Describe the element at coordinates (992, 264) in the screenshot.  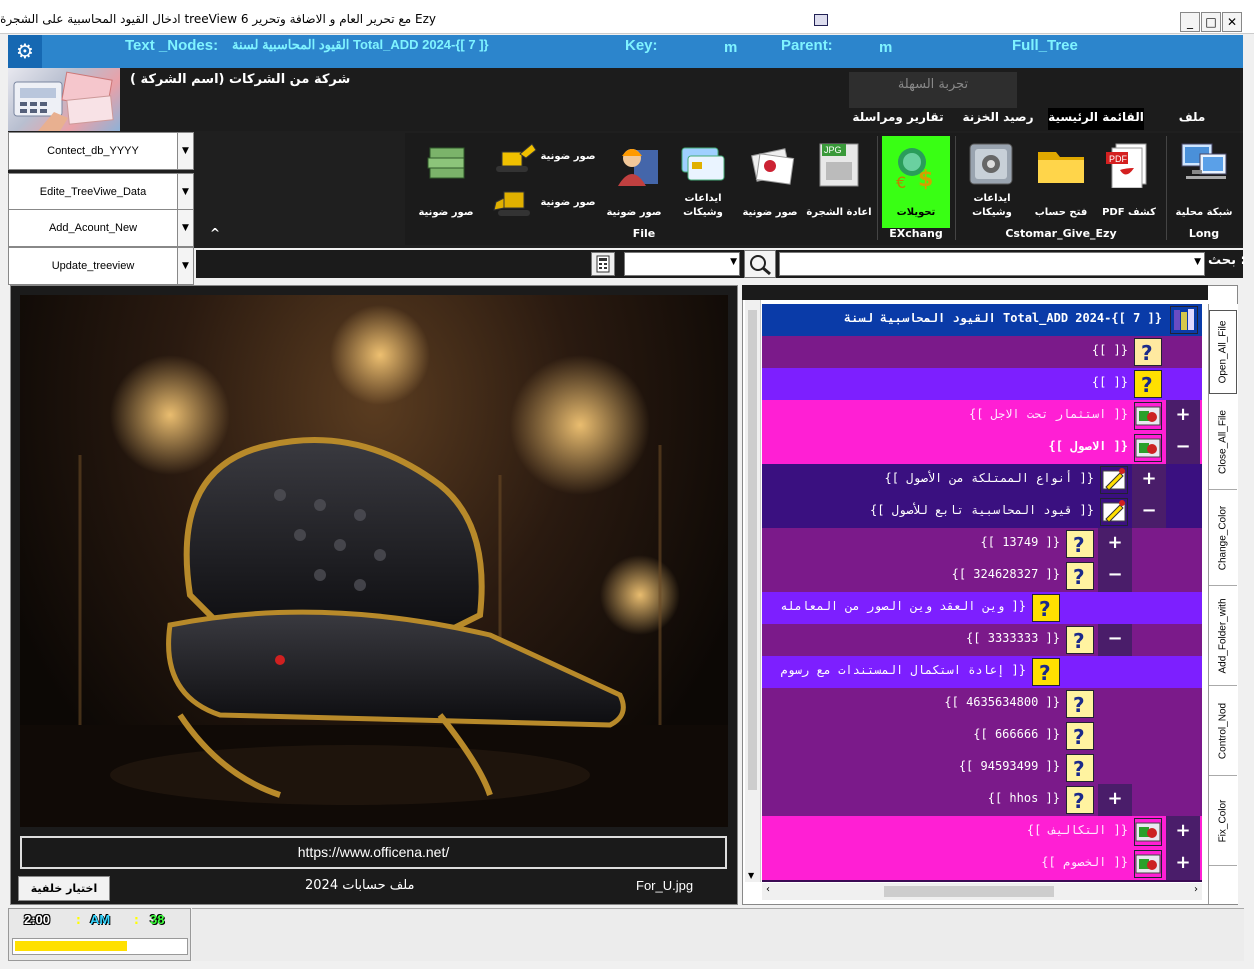
I see `search-input: ▼` at that location.